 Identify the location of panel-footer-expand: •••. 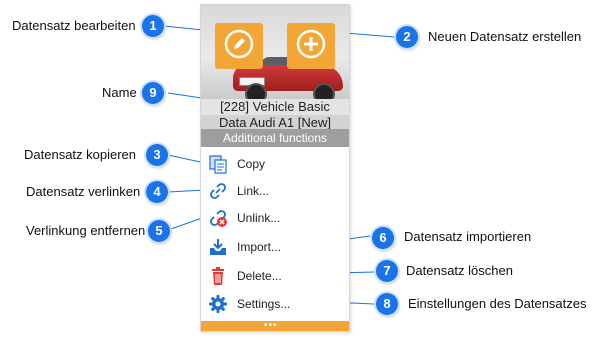
(275, 326).